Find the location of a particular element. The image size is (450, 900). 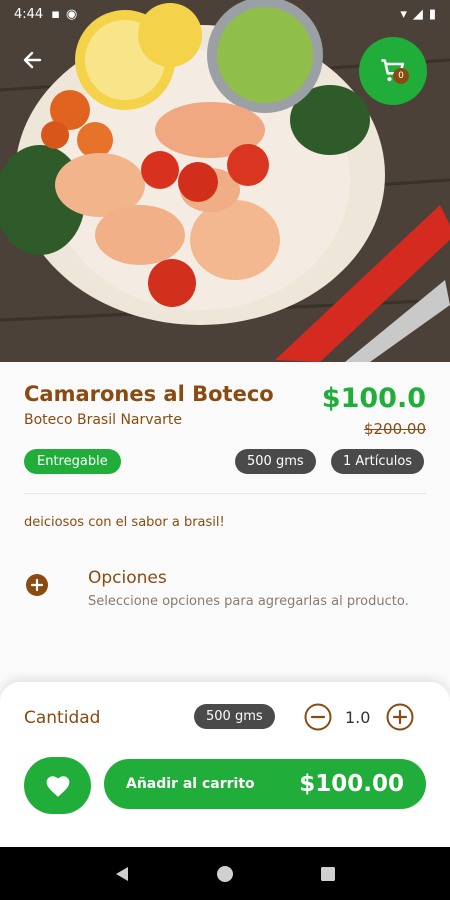

articles-pill: 1 Artículos is located at coordinates (378, 461).